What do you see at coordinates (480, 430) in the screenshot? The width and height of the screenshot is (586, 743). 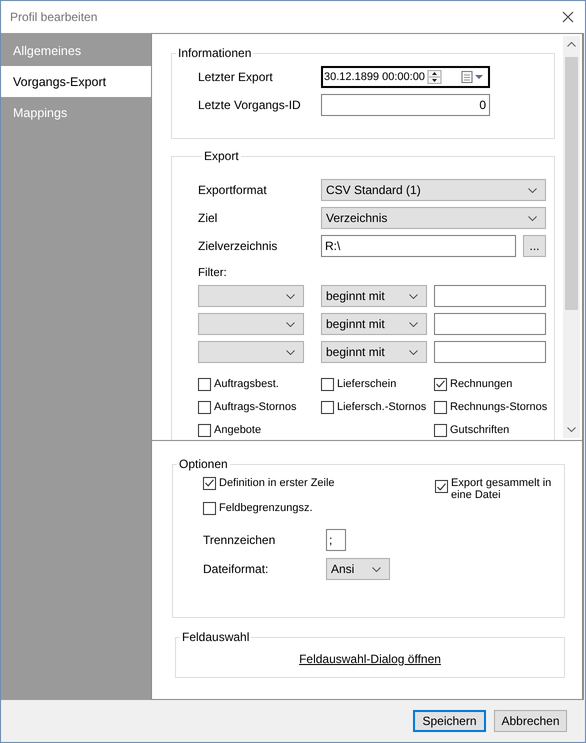 I see `checkbox-label: Gutschriften` at bounding box center [480, 430].